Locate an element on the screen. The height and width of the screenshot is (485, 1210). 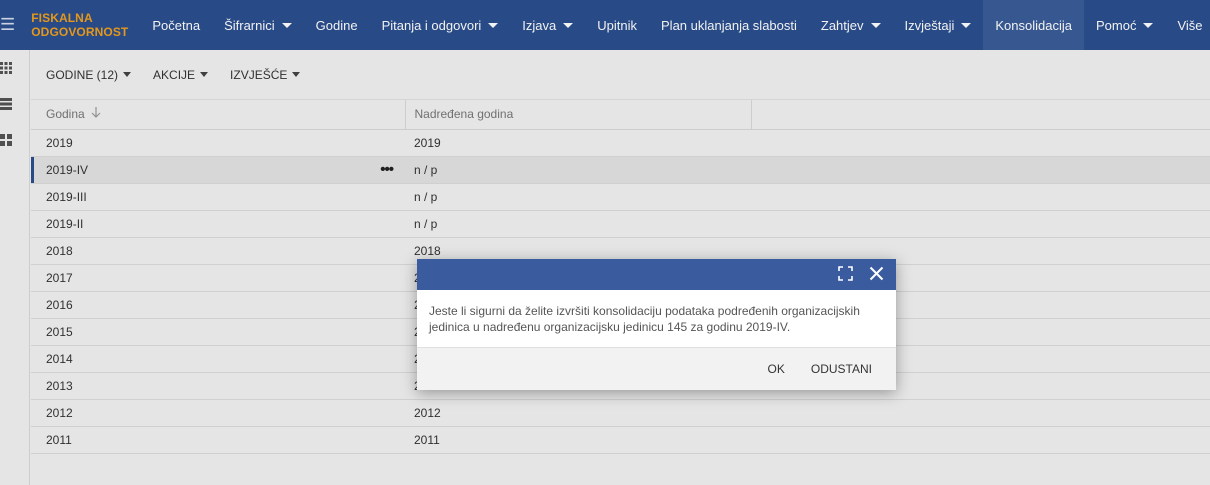
maximize-icon is located at coordinates (845, 274).